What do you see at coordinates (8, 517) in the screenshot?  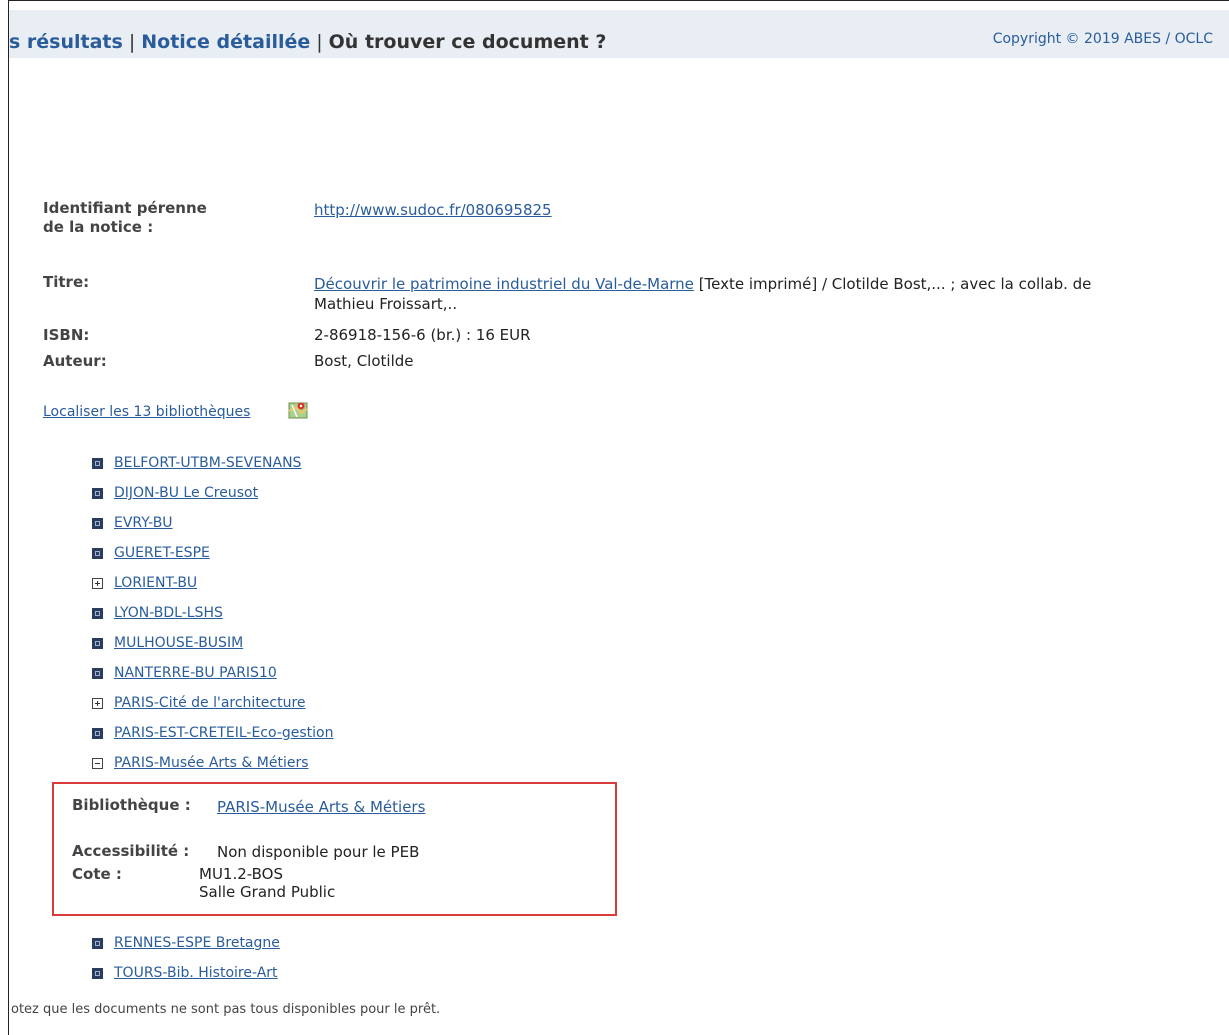 I see `left-border` at bounding box center [8, 517].